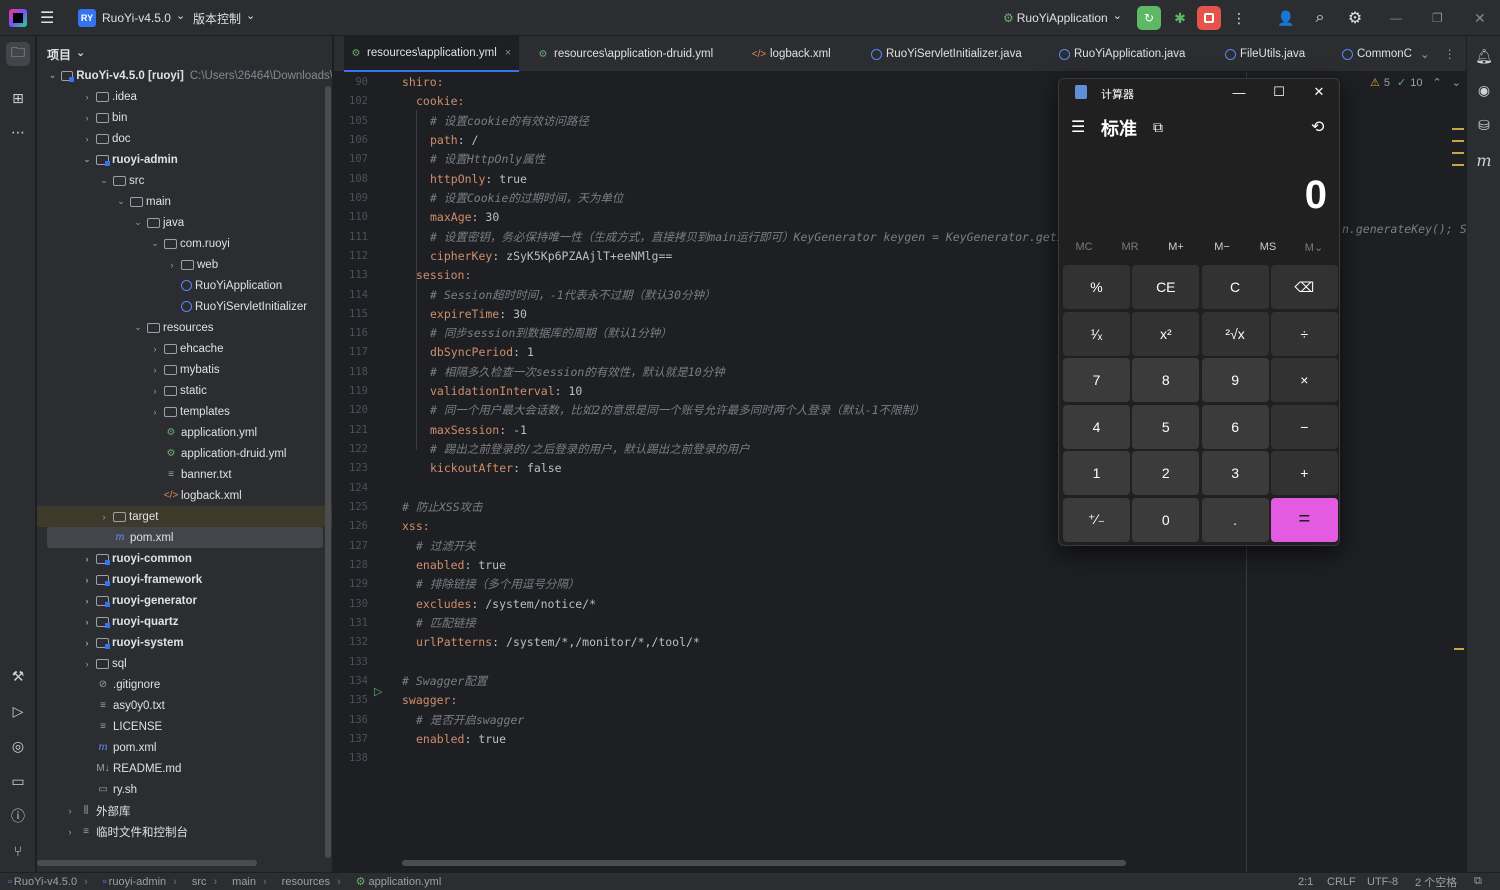  What do you see at coordinates (1268, 247) in the screenshot?
I see `memory-button: MS` at bounding box center [1268, 247].